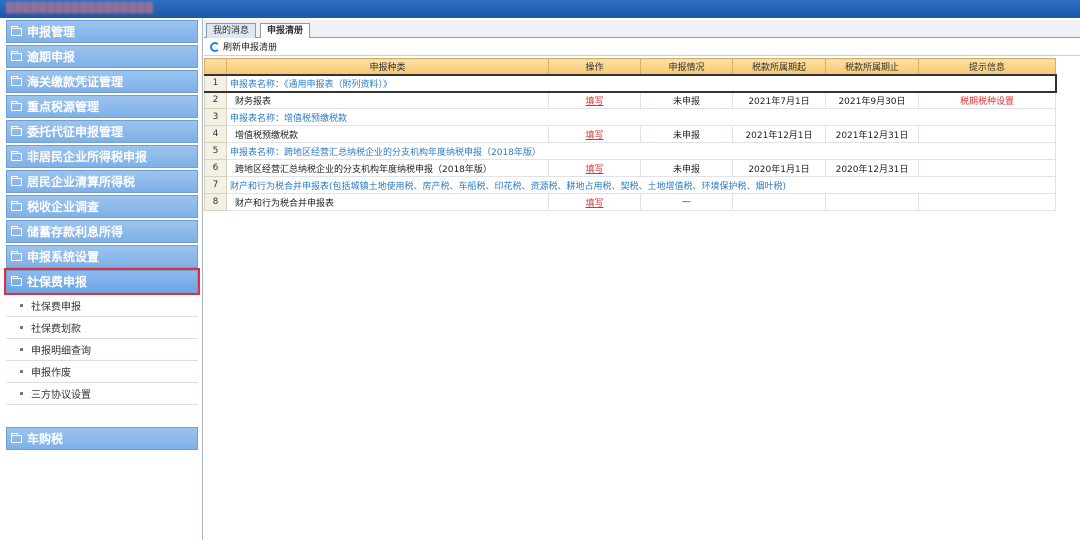 The height and width of the screenshot is (540, 1080). I want to click on nav-subitem-label: 社保费申报, so click(56, 307).